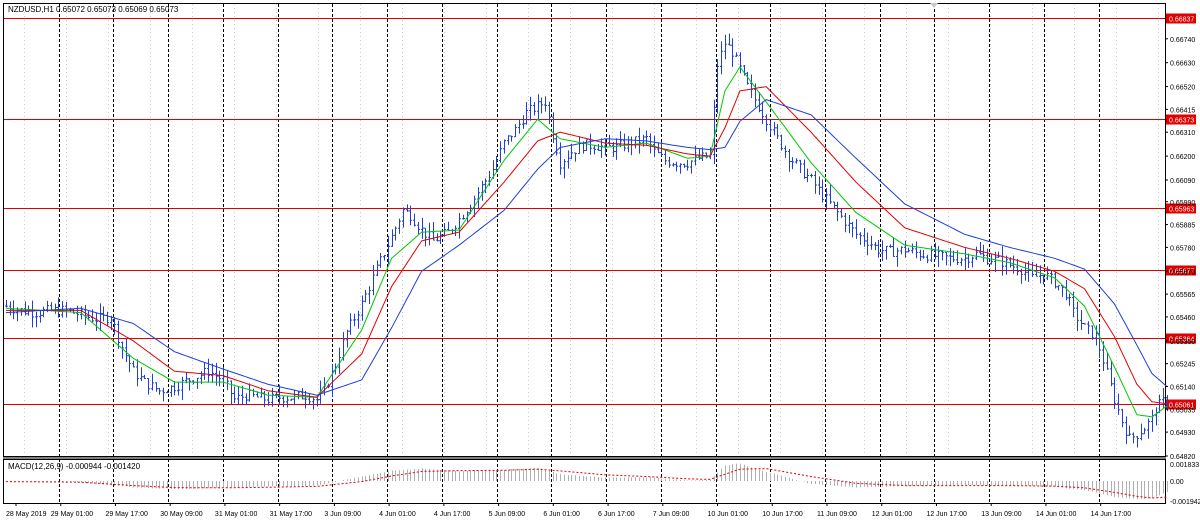 The width and height of the screenshot is (1200, 528). Describe the element at coordinates (782, 514) in the screenshot. I see `x-tick-label: 10 Jun 17:00` at that location.